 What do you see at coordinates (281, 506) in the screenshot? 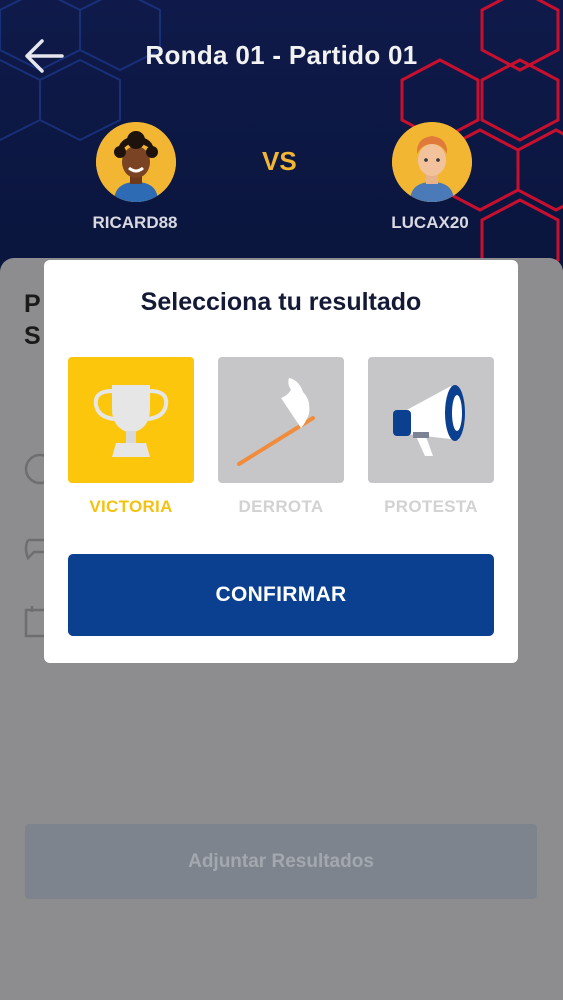
I see `option-derrota-label: DERROTA` at bounding box center [281, 506].